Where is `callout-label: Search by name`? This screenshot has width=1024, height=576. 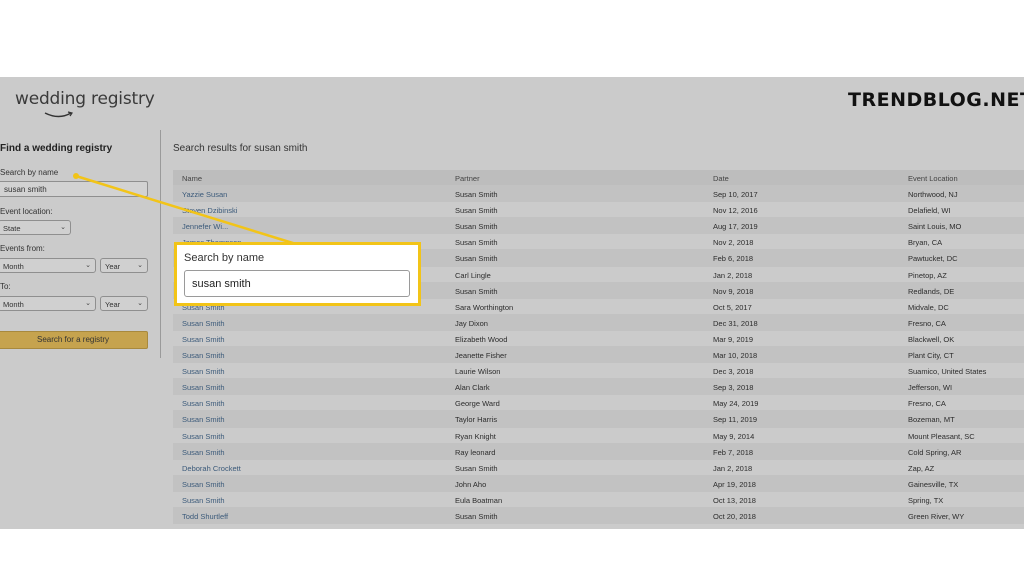 callout-label: Search by name is located at coordinates (224, 258).